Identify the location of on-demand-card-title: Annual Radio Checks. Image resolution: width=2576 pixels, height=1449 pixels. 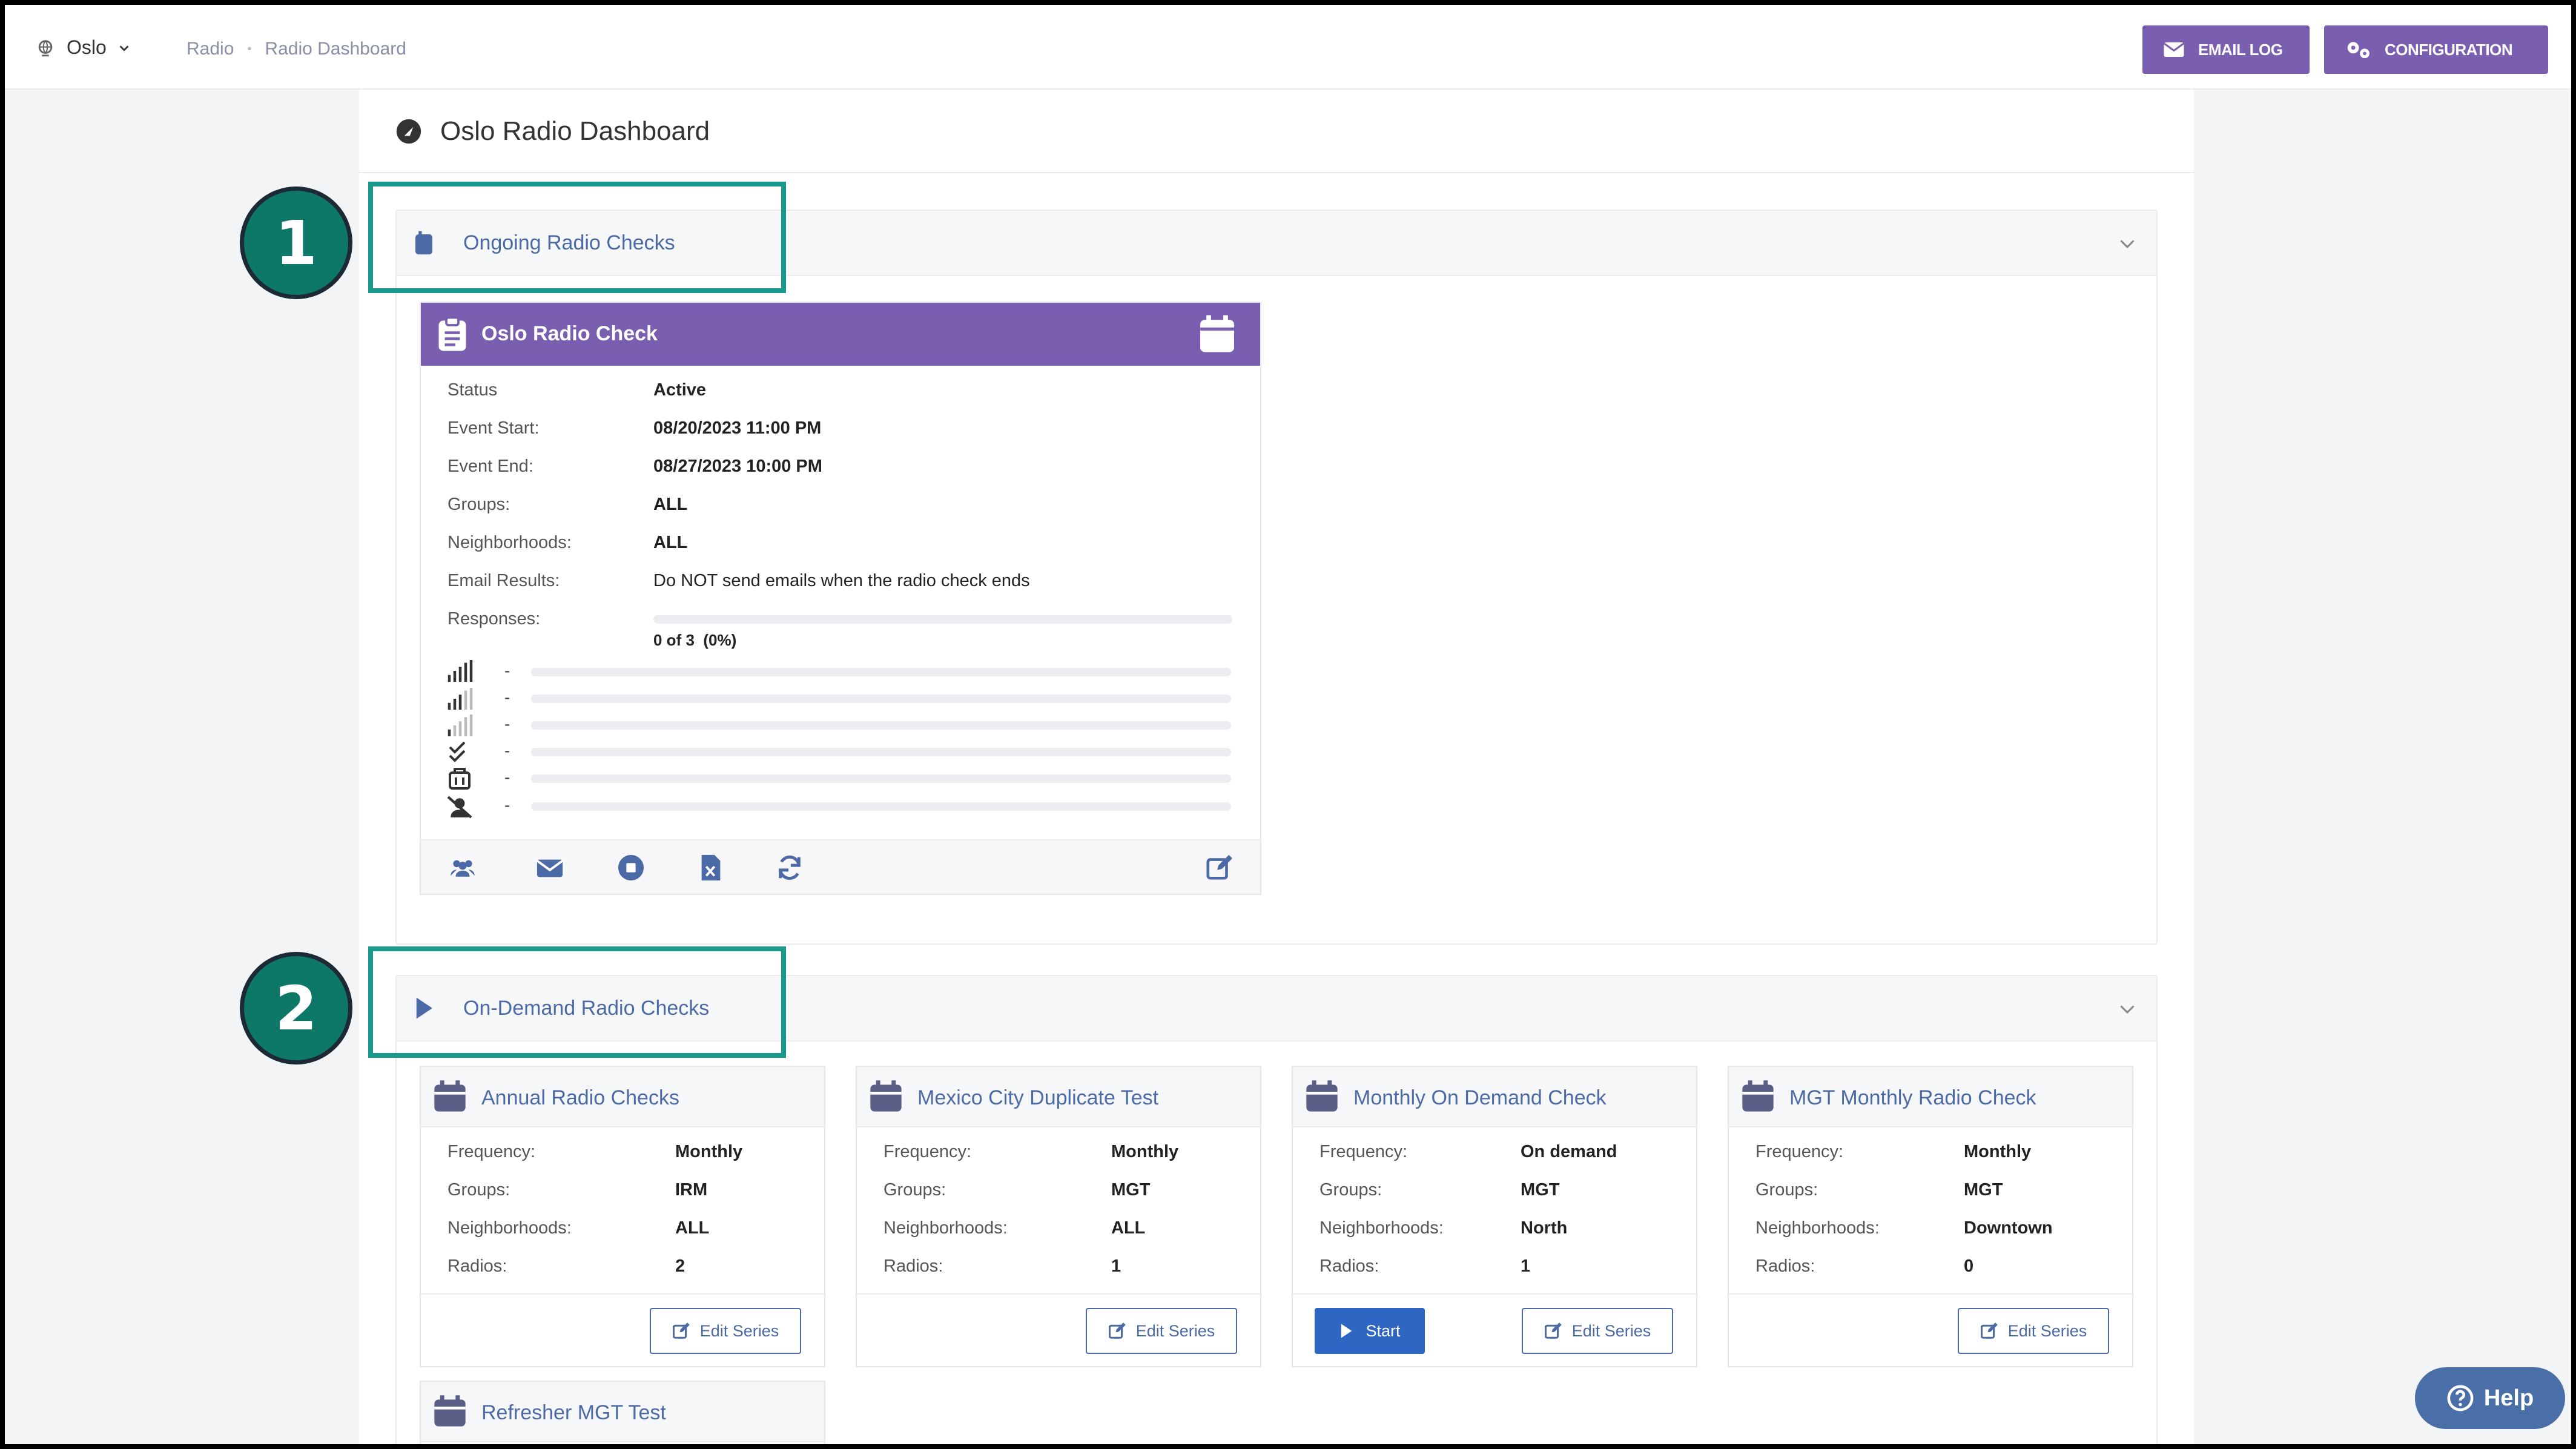
(580, 1098).